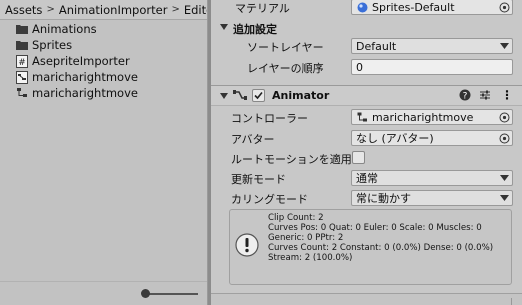 This screenshot has width=522, height=305. What do you see at coordinates (432, 67) in the screenshot?
I see `order-in-layer-input: 0` at bounding box center [432, 67].